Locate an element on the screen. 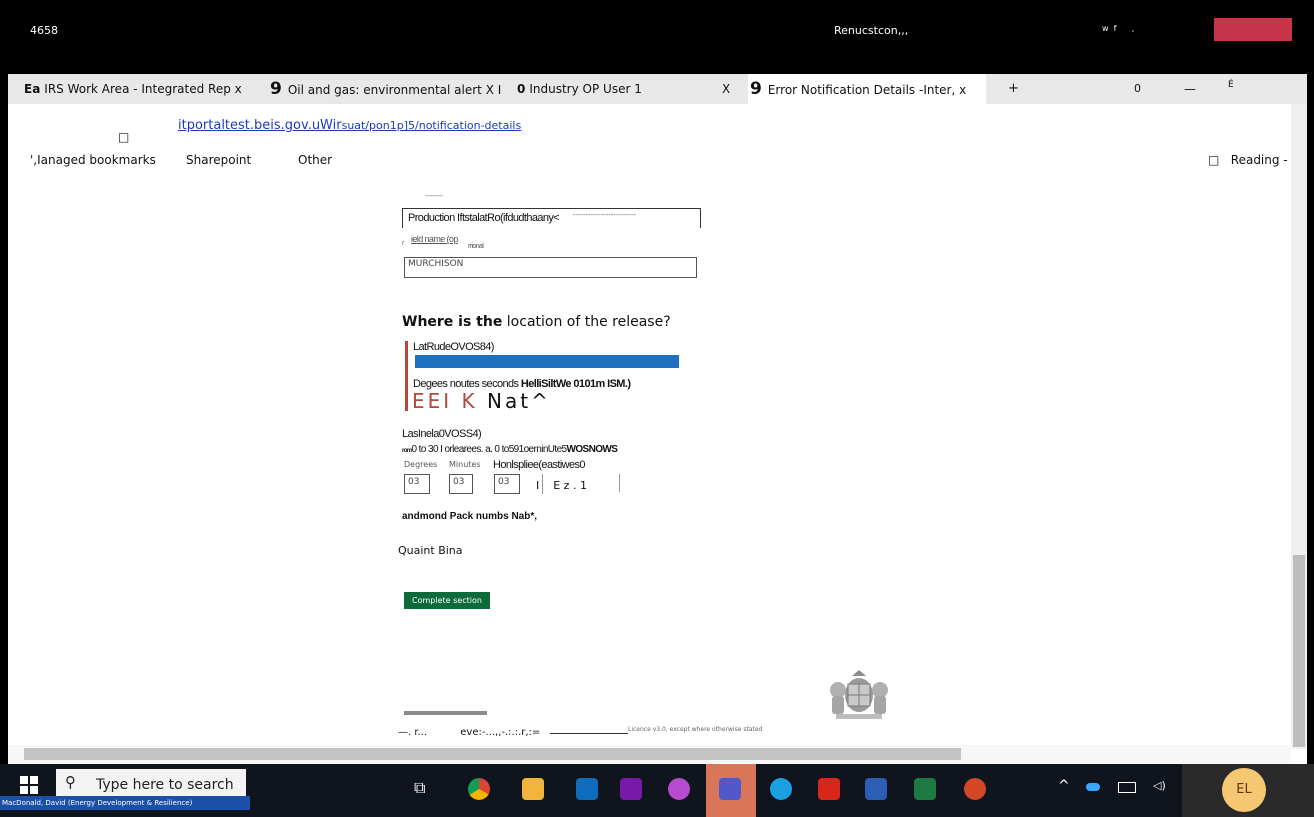 This screenshot has width=1314, height=817. edge-icon is located at coordinates (781, 789).